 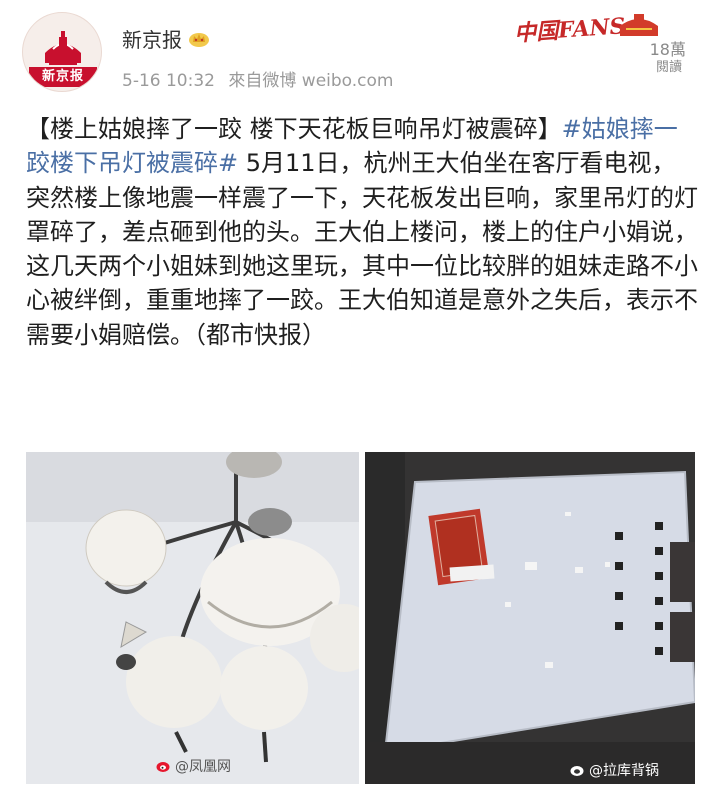 What do you see at coordinates (168, 81) in the screenshot?
I see `post-timestamp: 5-16 10:32` at bounding box center [168, 81].